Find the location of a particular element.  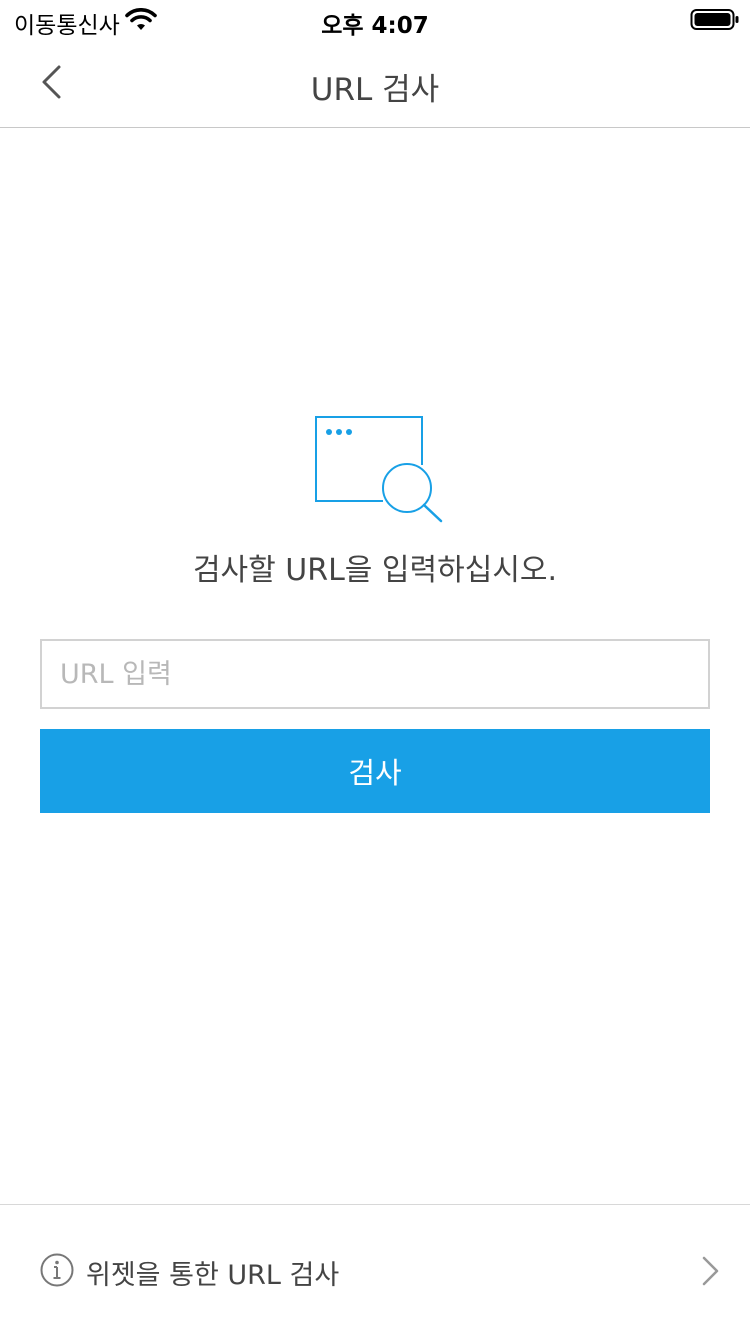

widget-url-scan-label: 위젯을 통한 URL 검사 is located at coordinates (213, 1275).